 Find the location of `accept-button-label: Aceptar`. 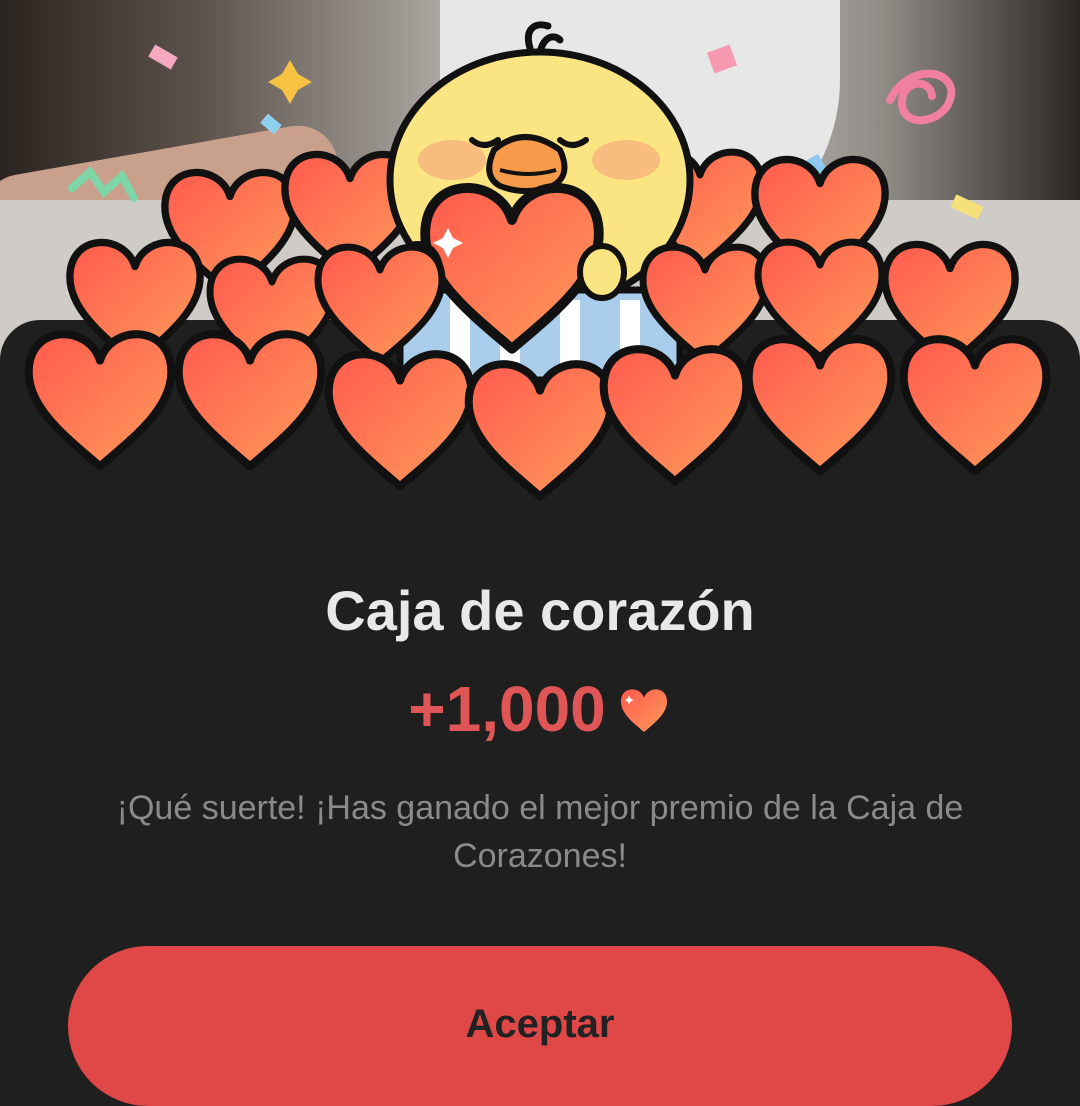

accept-button-label: Aceptar is located at coordinates (540, 1024).